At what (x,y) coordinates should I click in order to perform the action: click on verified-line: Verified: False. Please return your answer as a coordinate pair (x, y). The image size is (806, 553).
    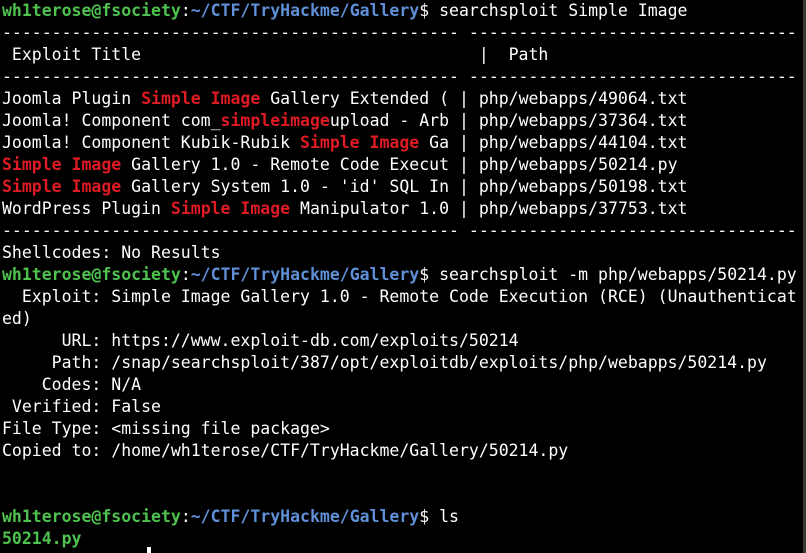
    Looking at the image, I should click on (81, 406).